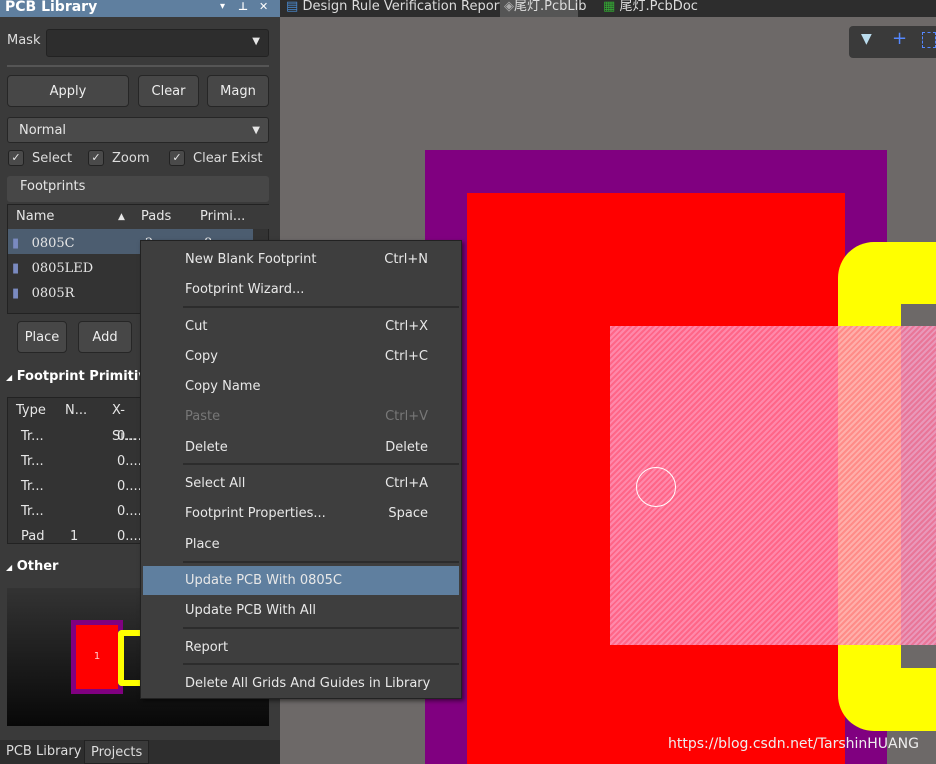 The image size is (936, 764). I want to click on select-rect-icon, so click(929, 40).